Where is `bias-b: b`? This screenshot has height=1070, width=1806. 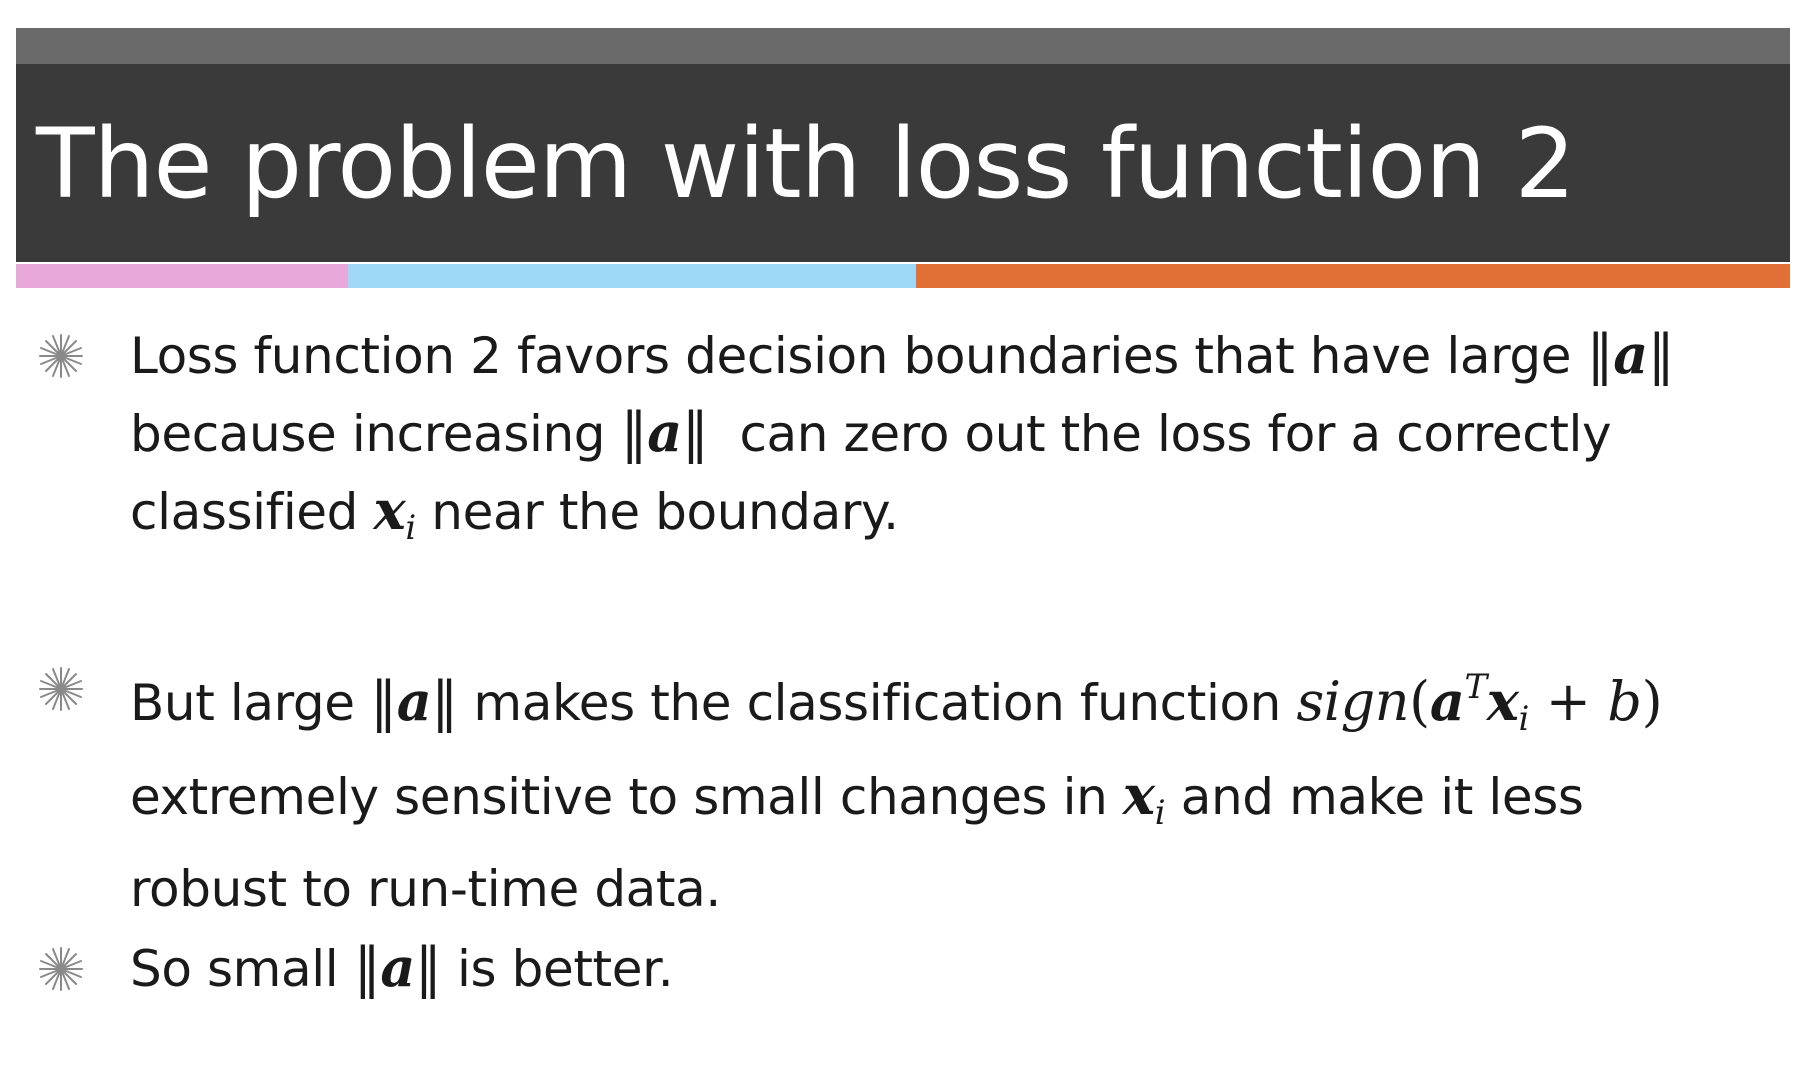 bias-b: b is located at coordinates (1624, 701).